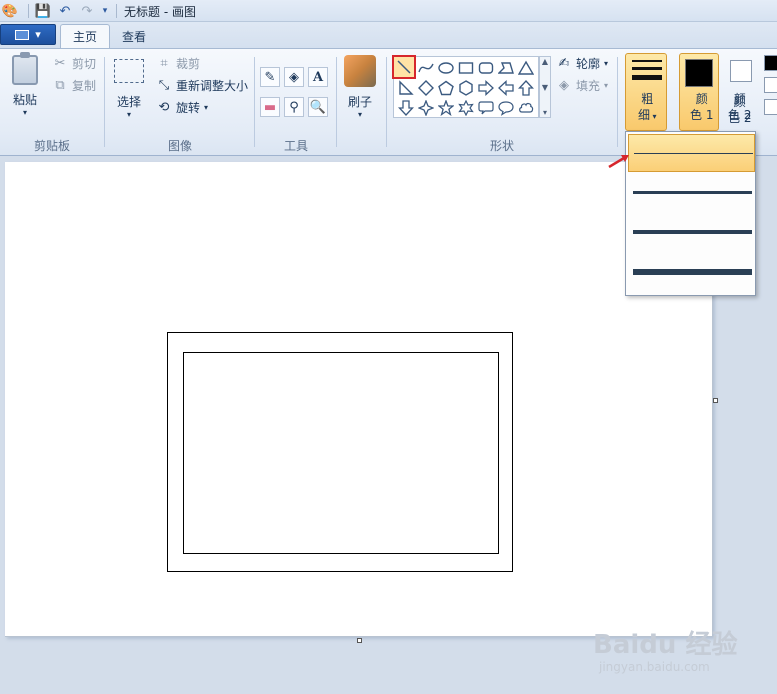  What do you see at coordinates (486, 108) in the screenshot?
I see `rounded-callout-shape` at bounding box center [486, 108].